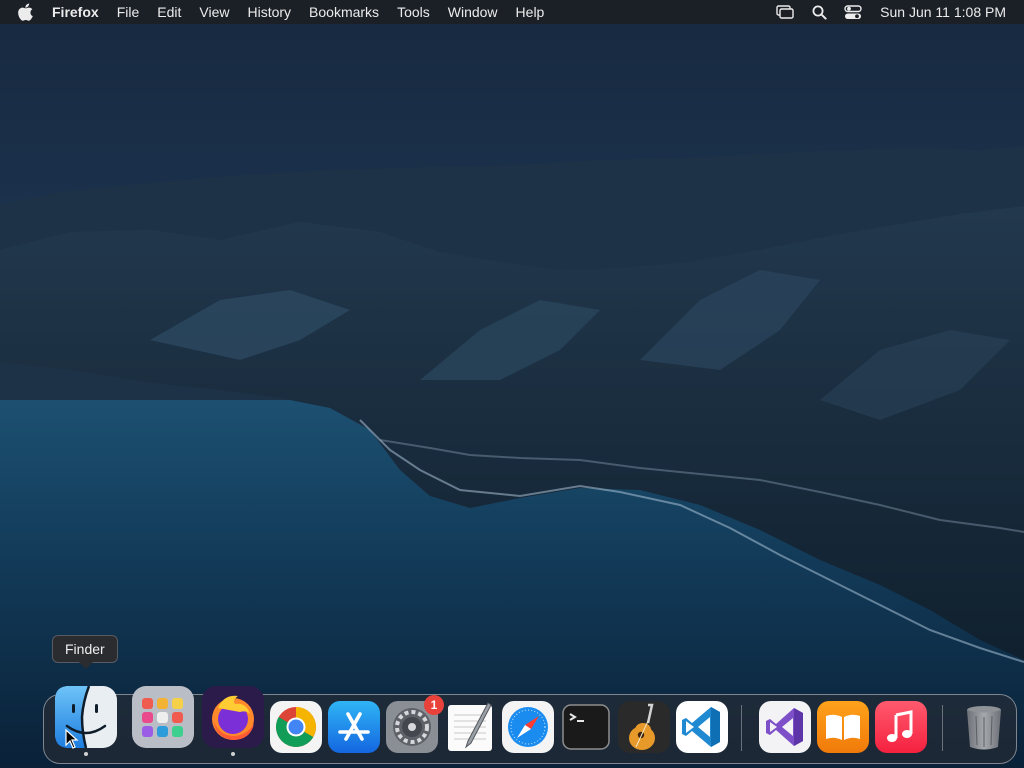  What do you see at coordinates (530, 12) in the screenshot?
I see `menu-help: Help` at bounding box center [530, 12].